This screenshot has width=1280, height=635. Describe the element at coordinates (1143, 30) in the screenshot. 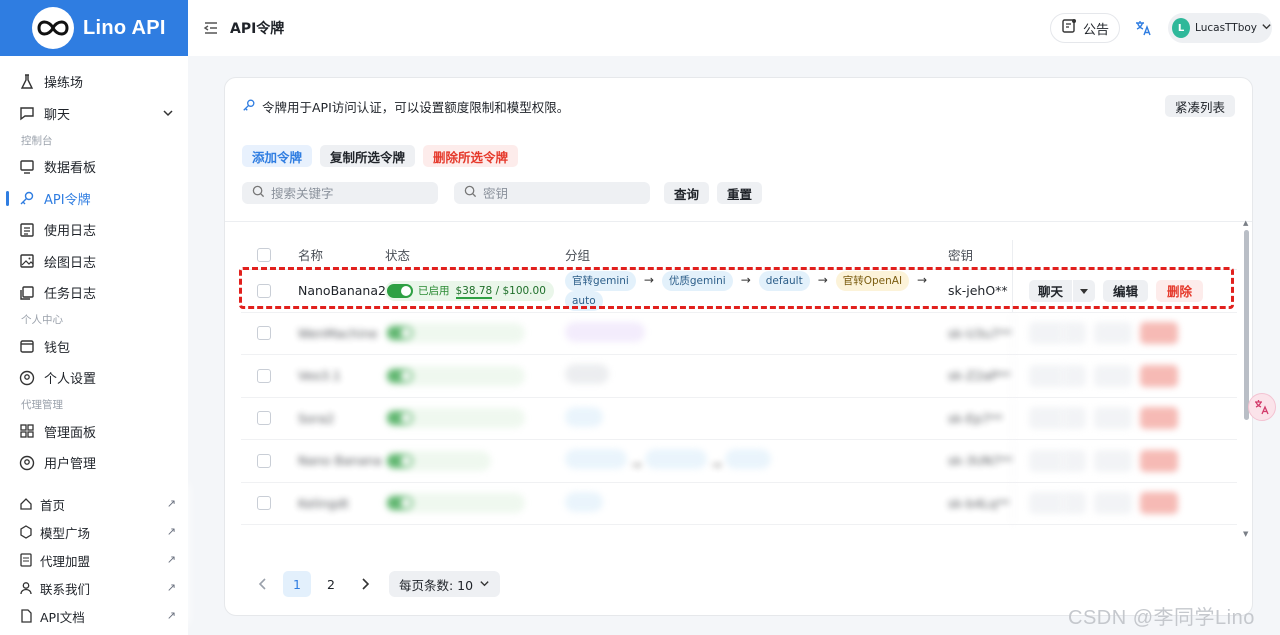

I see `language-icon` at that location.